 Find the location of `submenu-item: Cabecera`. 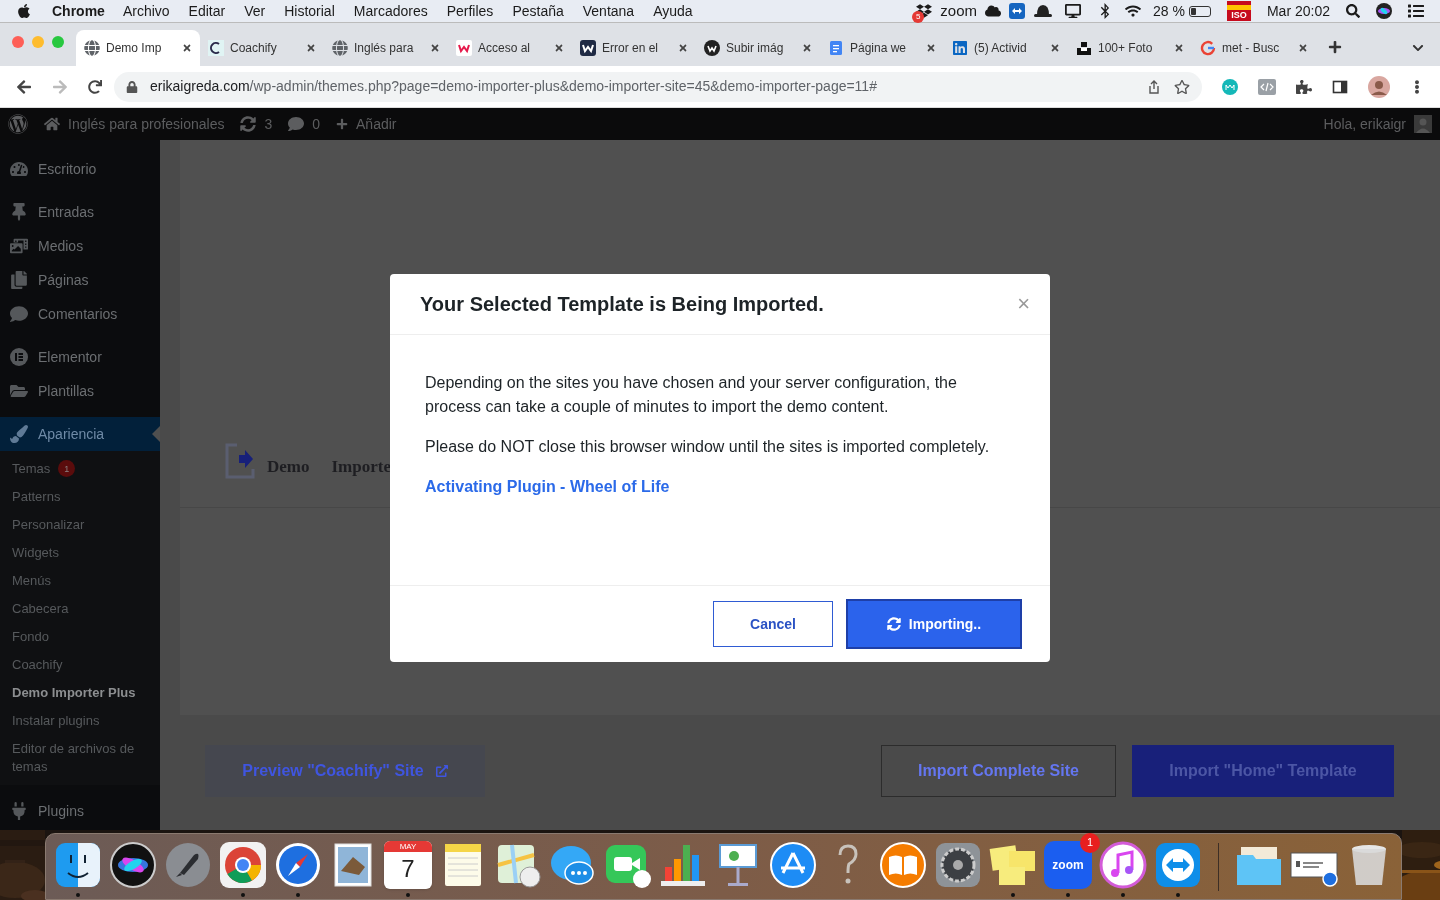

submenu-item: Cabecera is located at coordinates (80, 609).